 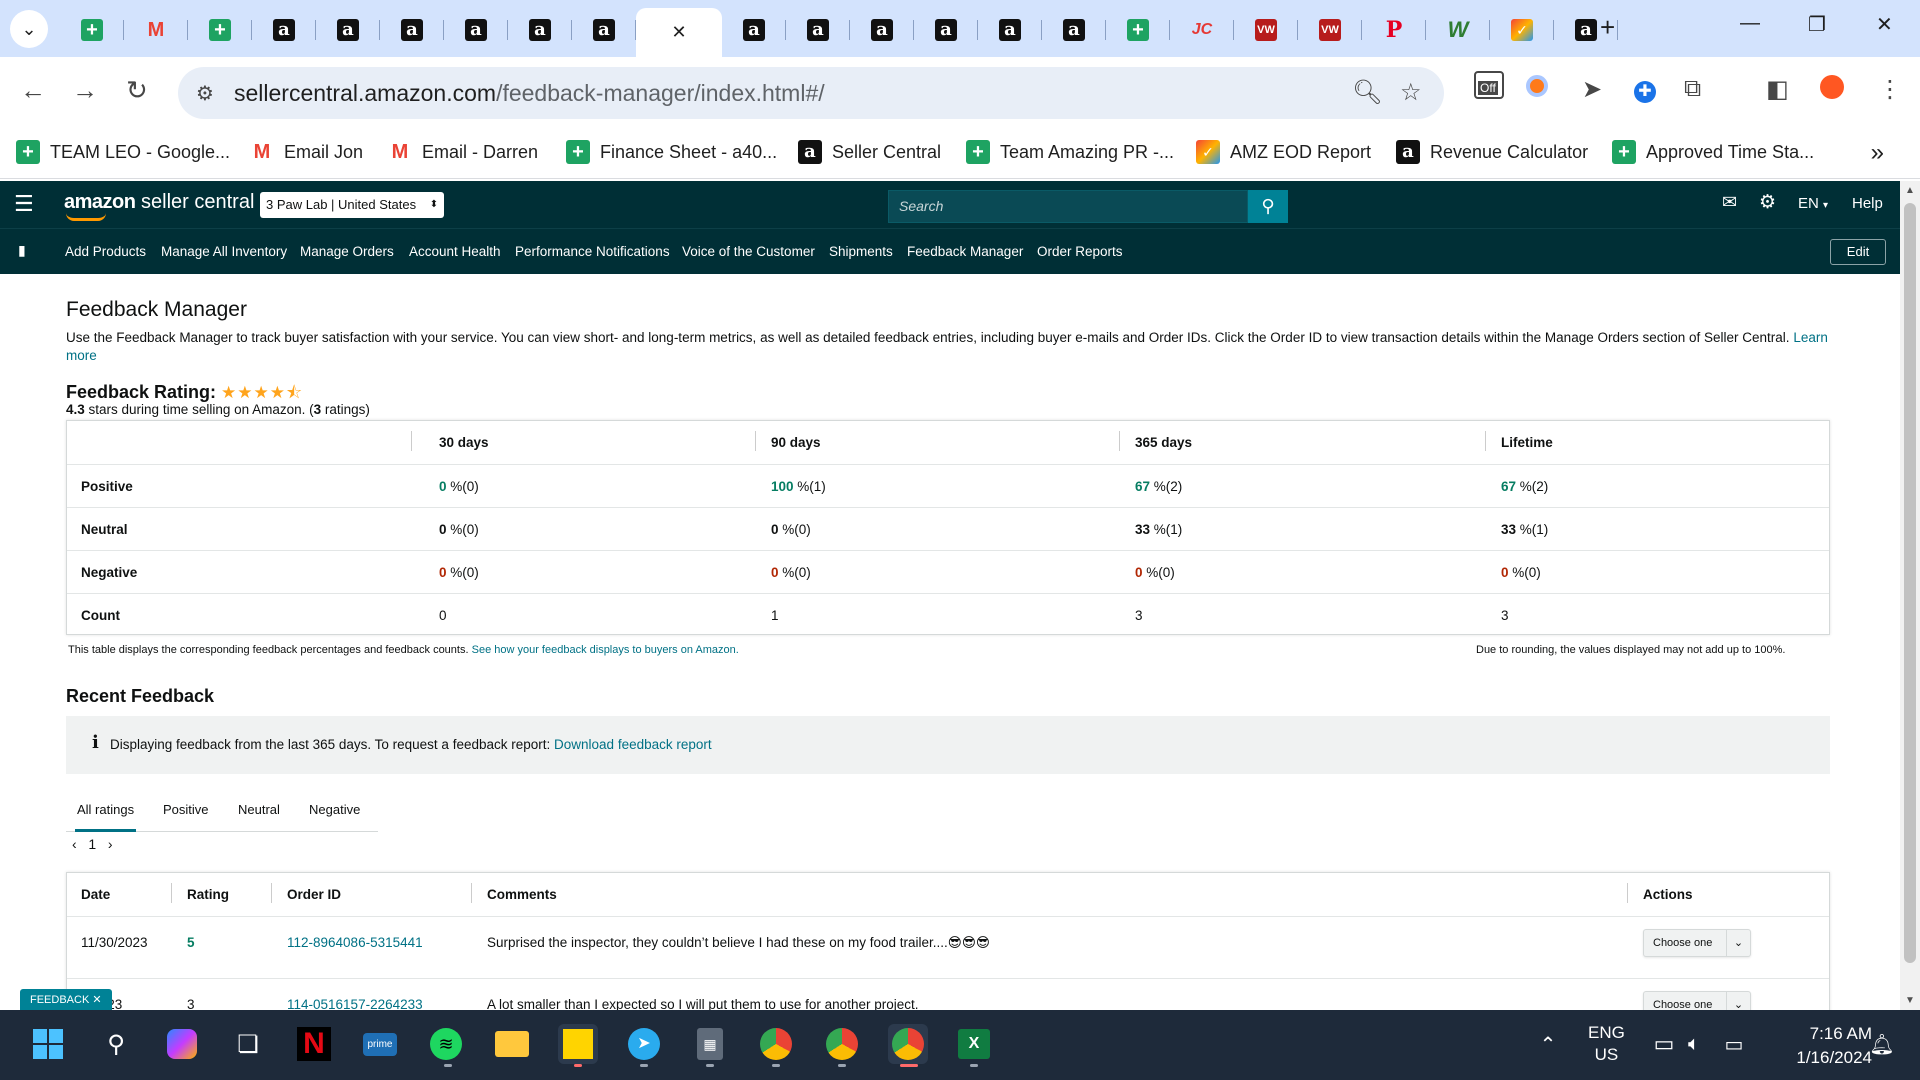 What do you see at coordinates (1813, 203) in the screenshot?
I see `language-selector: EN ▾` at bounding box center [1813, 203].